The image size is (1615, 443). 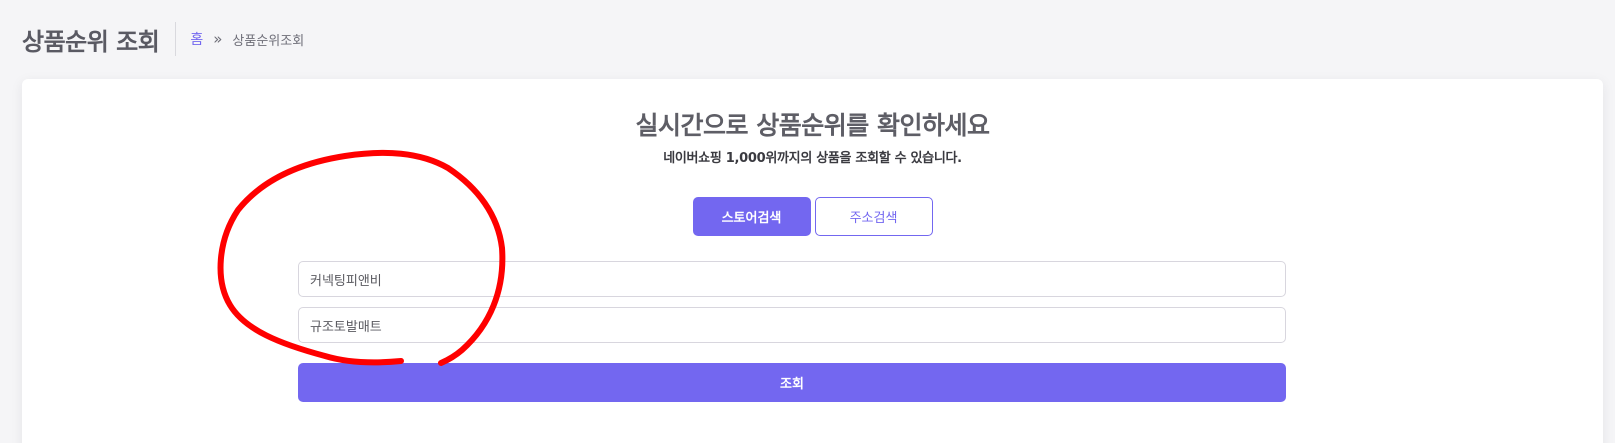 I want to click on page-header: 상품순위 조회 홈 » 상품순위조회, so click(x=163, y=39).